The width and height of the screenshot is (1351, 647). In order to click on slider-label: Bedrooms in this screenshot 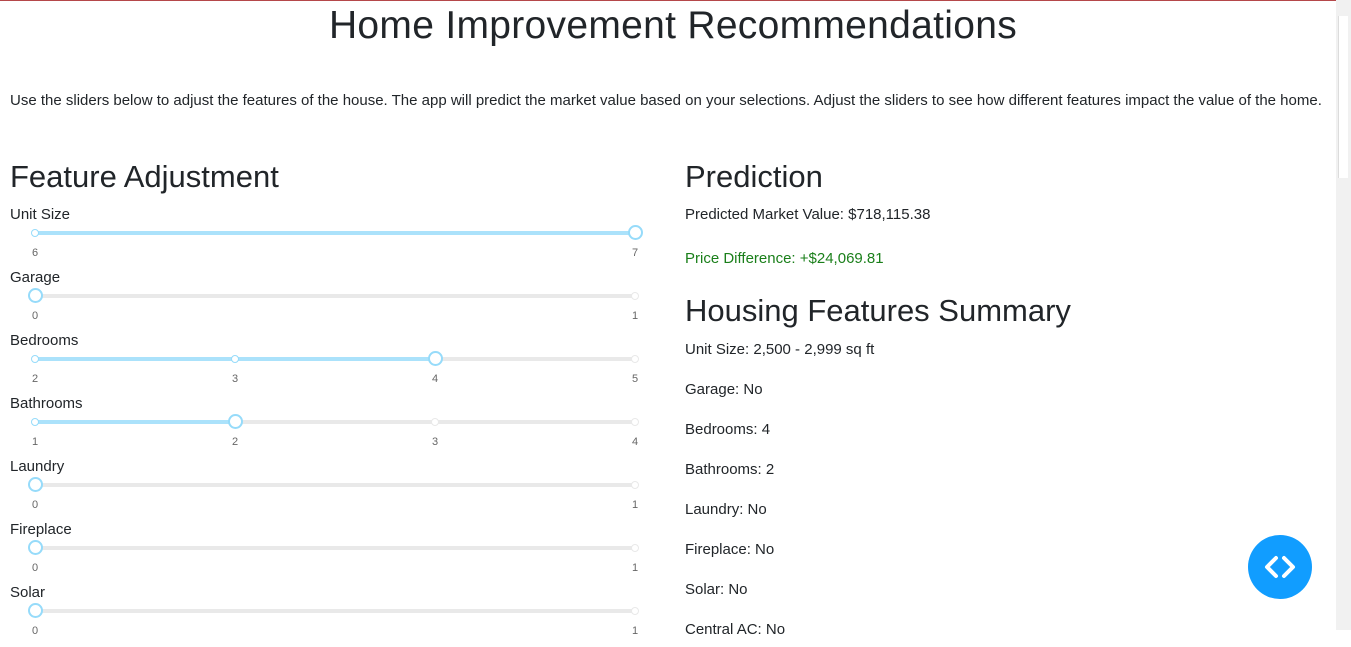, I will do `click(44, 340)`.